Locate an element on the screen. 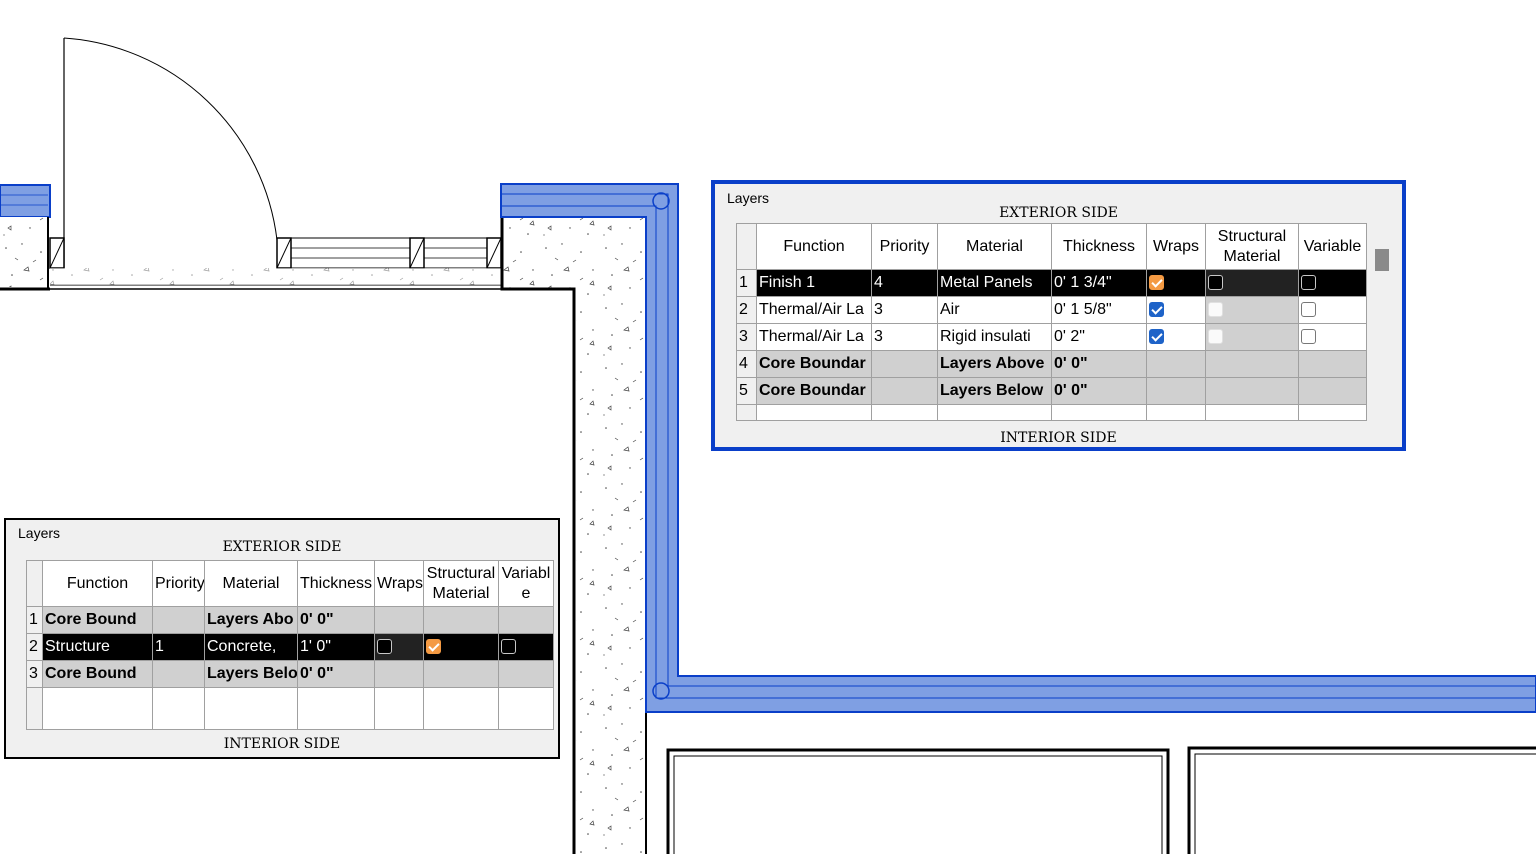 The image size is (1536, 854). interior-room-right is located at coordinates (1361, 800).